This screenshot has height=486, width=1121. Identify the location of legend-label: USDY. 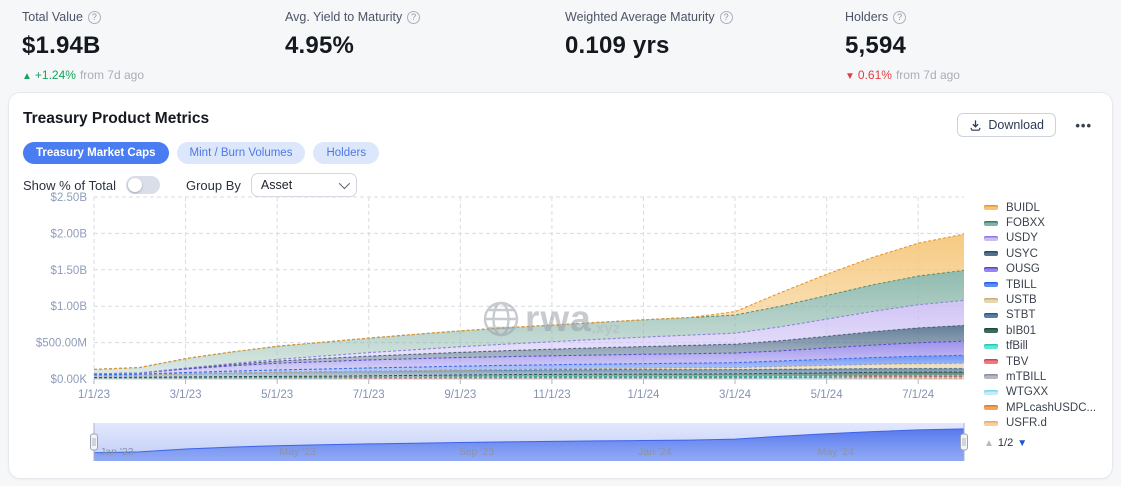
(1022, 238).